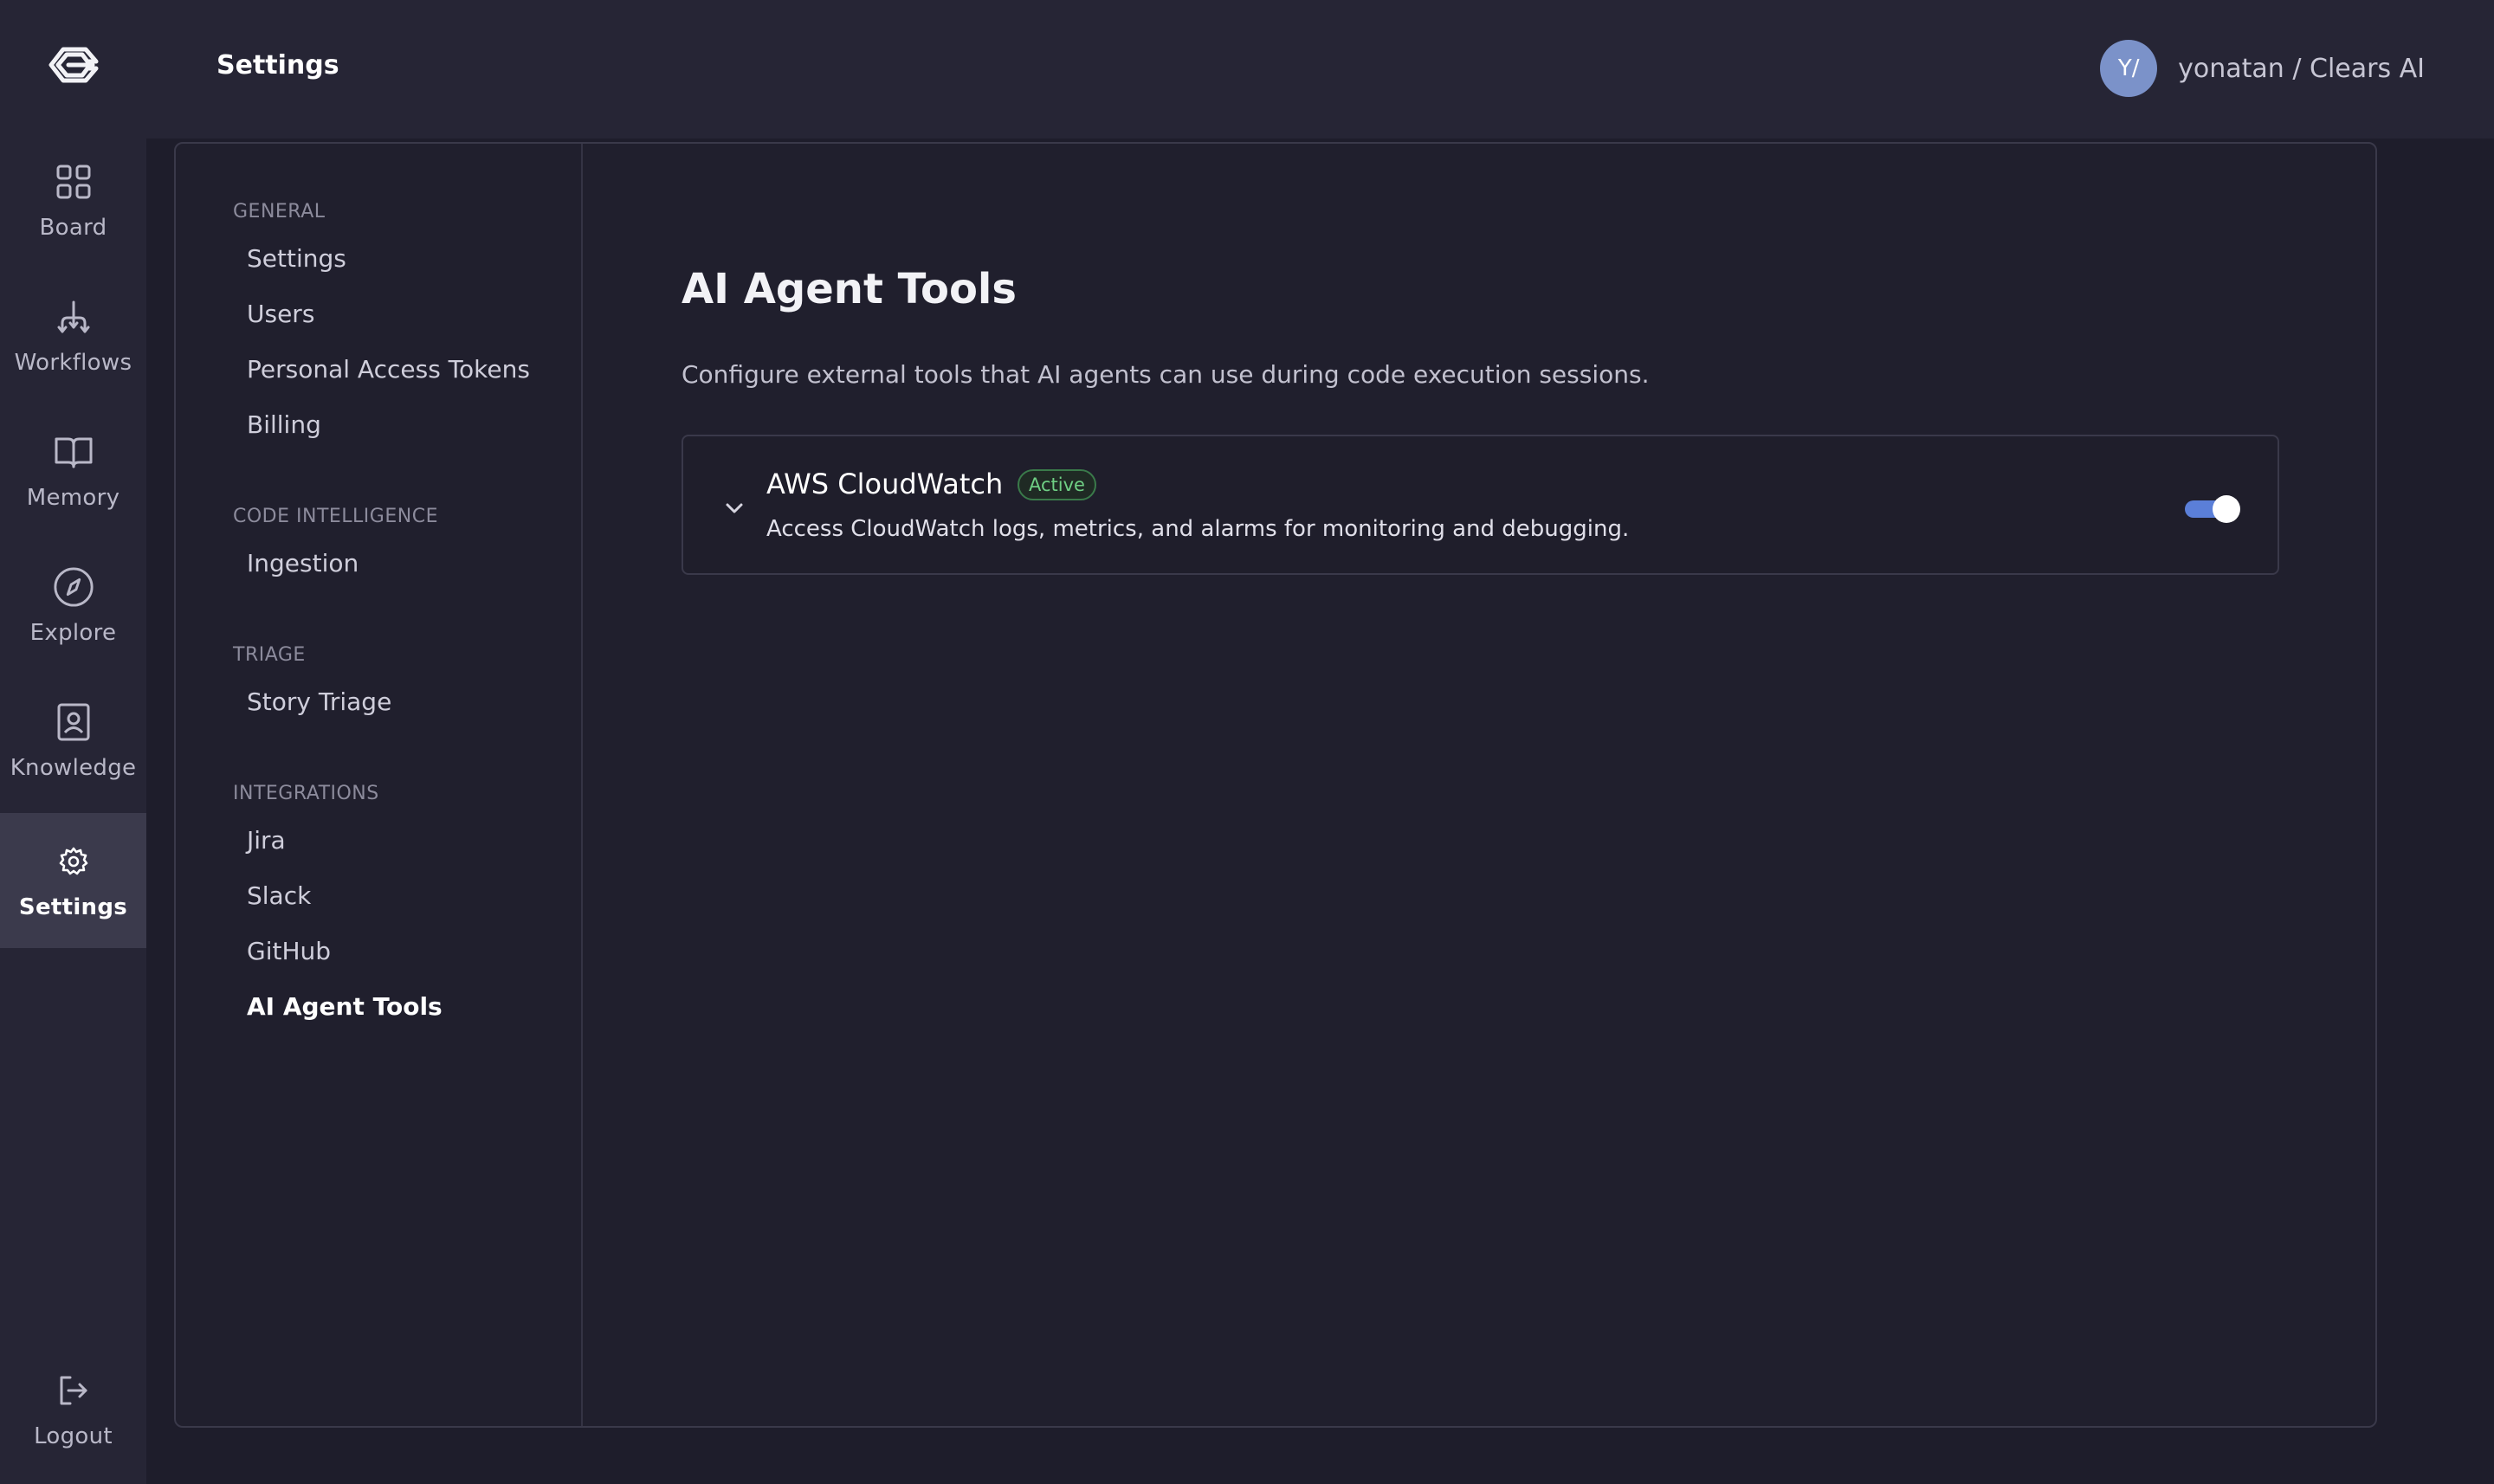  I want to click on rail-item-label: Workflows, so click(73, 363).